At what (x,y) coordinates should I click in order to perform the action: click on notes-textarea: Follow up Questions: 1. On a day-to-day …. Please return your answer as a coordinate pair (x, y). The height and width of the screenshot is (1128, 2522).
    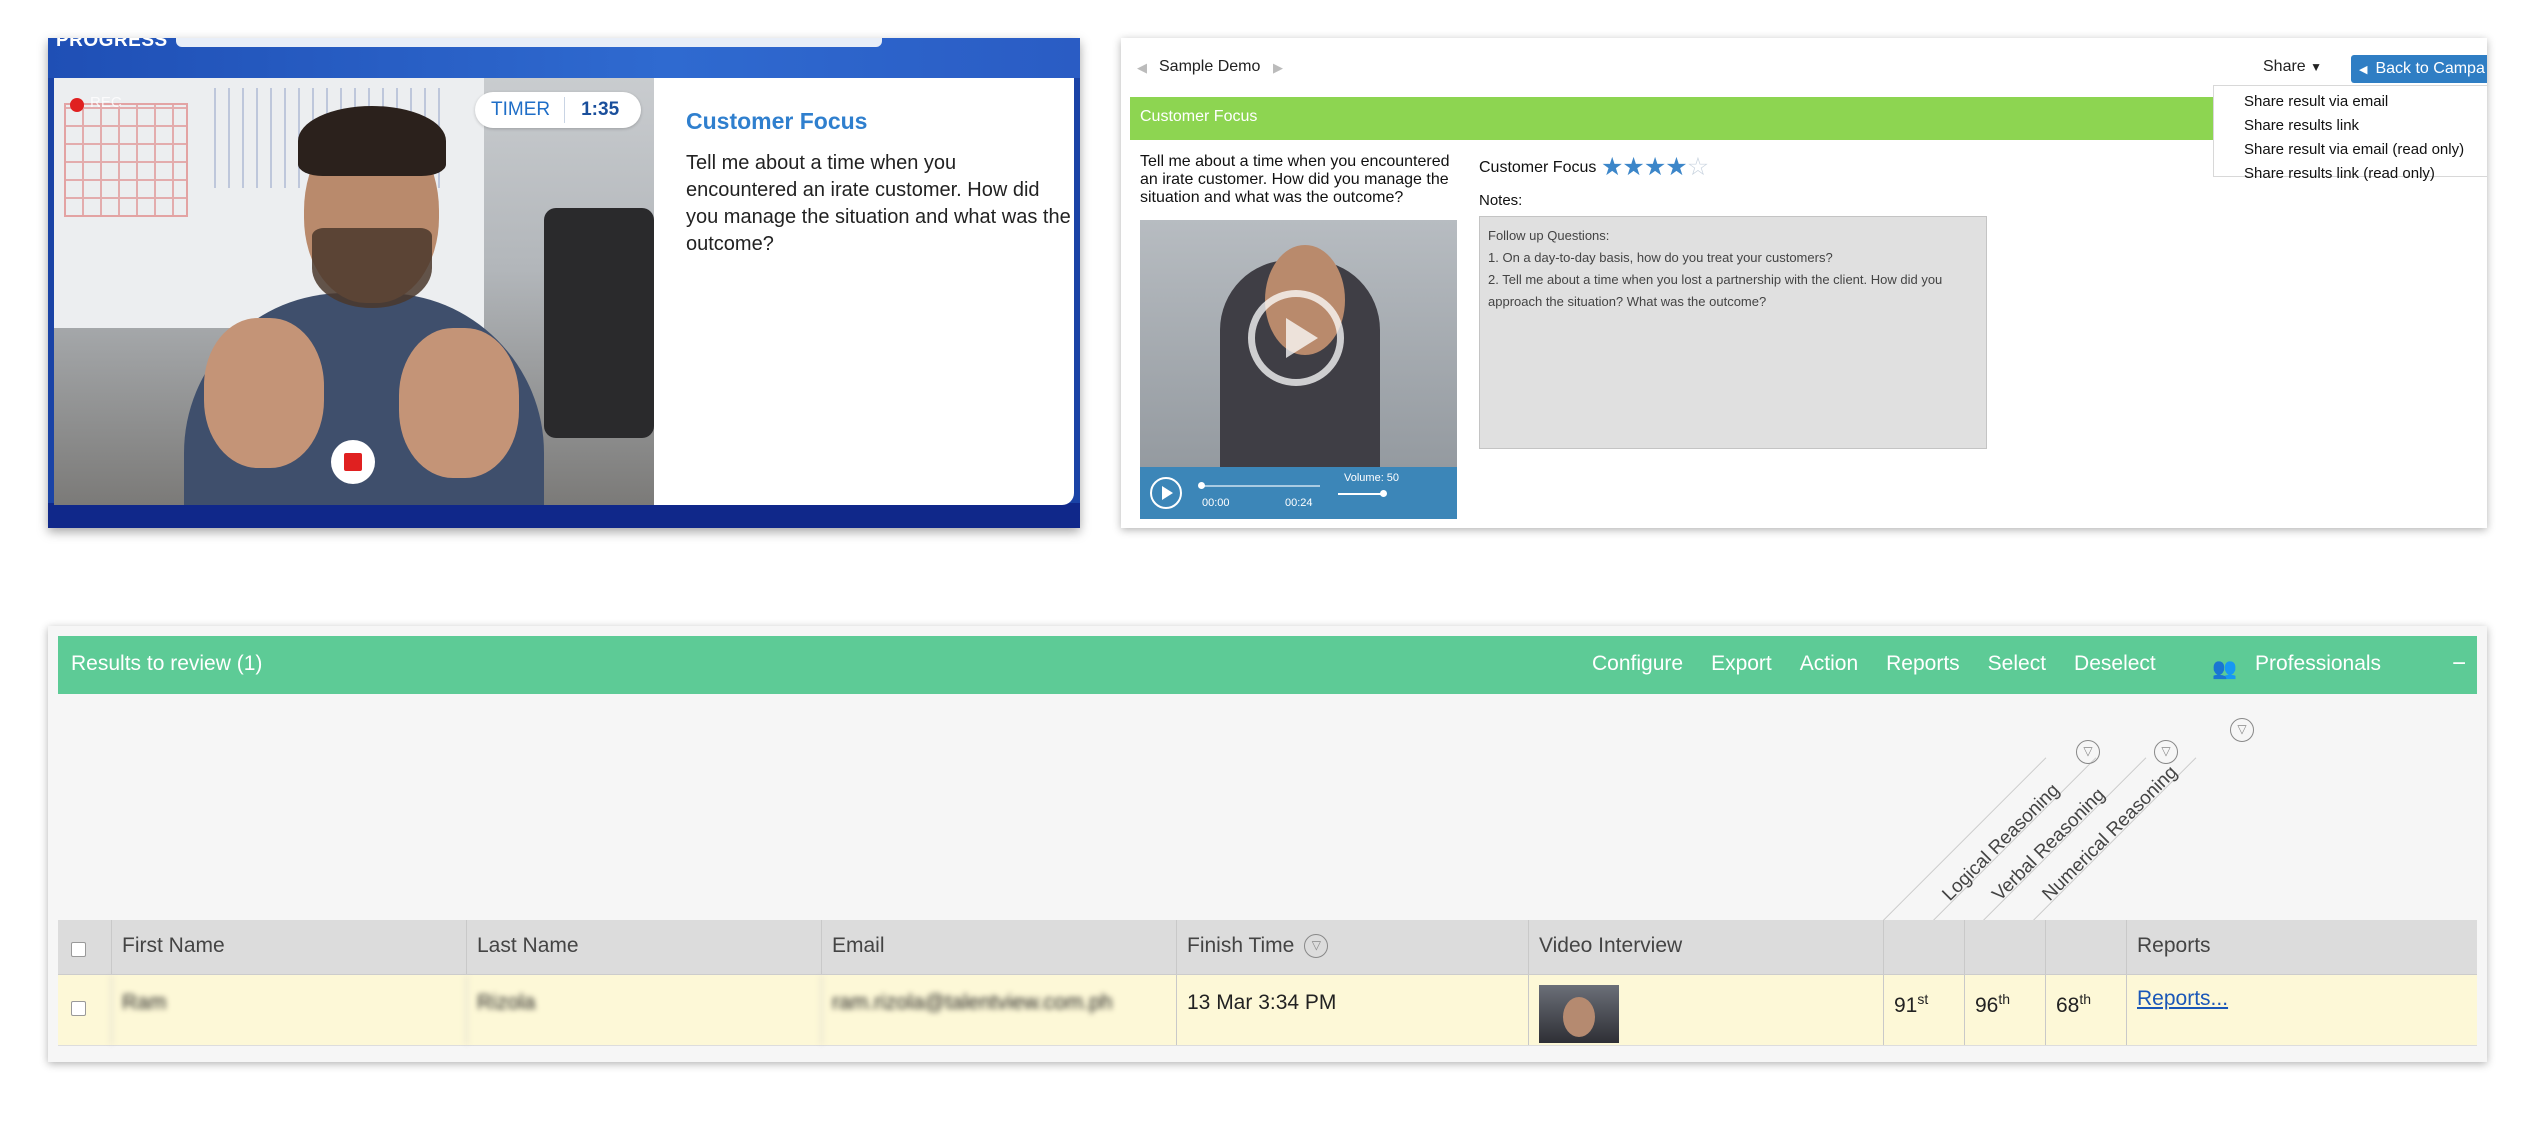
    Looking at the image, I should click on (1733, 332).